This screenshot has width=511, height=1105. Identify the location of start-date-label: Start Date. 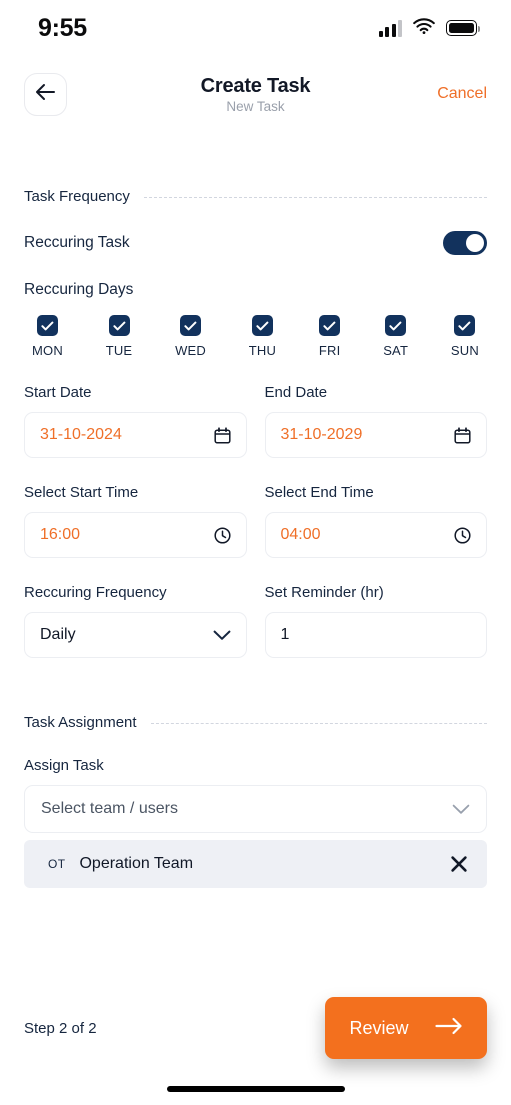
(58, 392).